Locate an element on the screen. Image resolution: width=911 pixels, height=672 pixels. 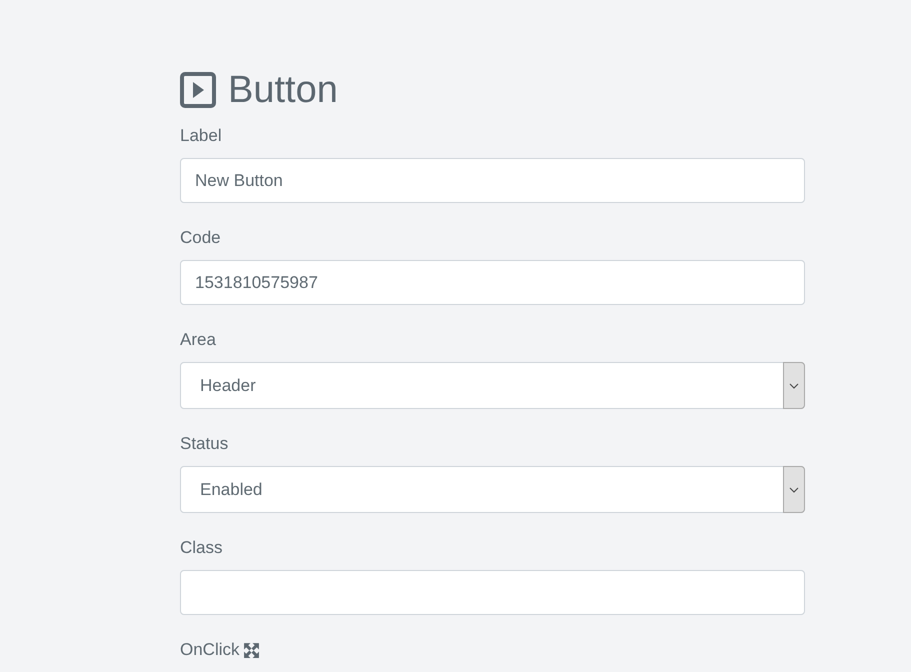
page-title: Button is located at coordinates (283, 90).